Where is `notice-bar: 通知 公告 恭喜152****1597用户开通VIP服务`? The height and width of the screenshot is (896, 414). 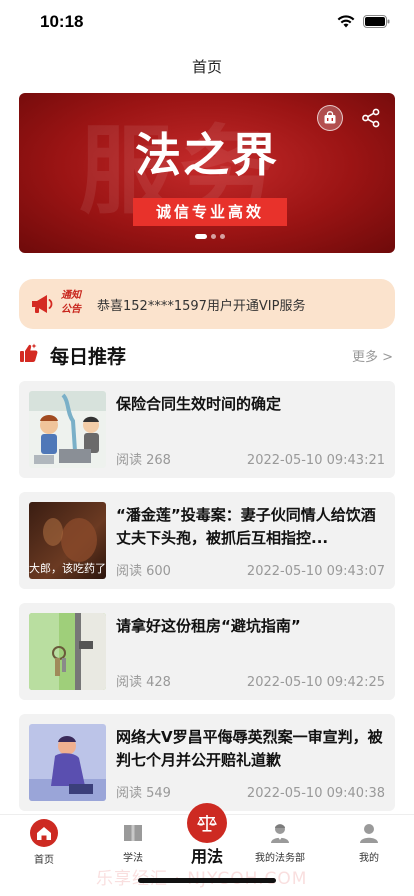
notice-bar: 通知 公告 恭喜152****1597用户开通VIP服务 is located at coordinates (207, 304).